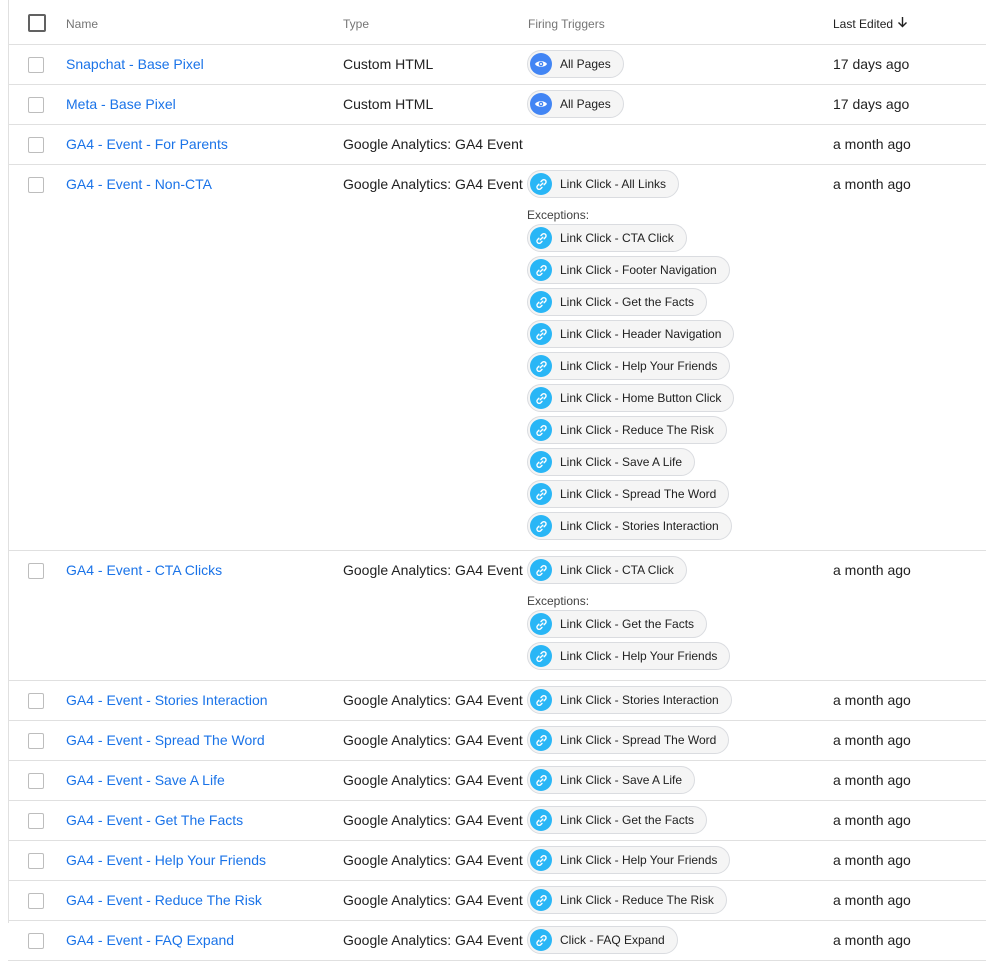 This screenshot has height=961, width=986. I want to click on tag-name-link: GA4 - Event - For Parents, so click(147, 144).